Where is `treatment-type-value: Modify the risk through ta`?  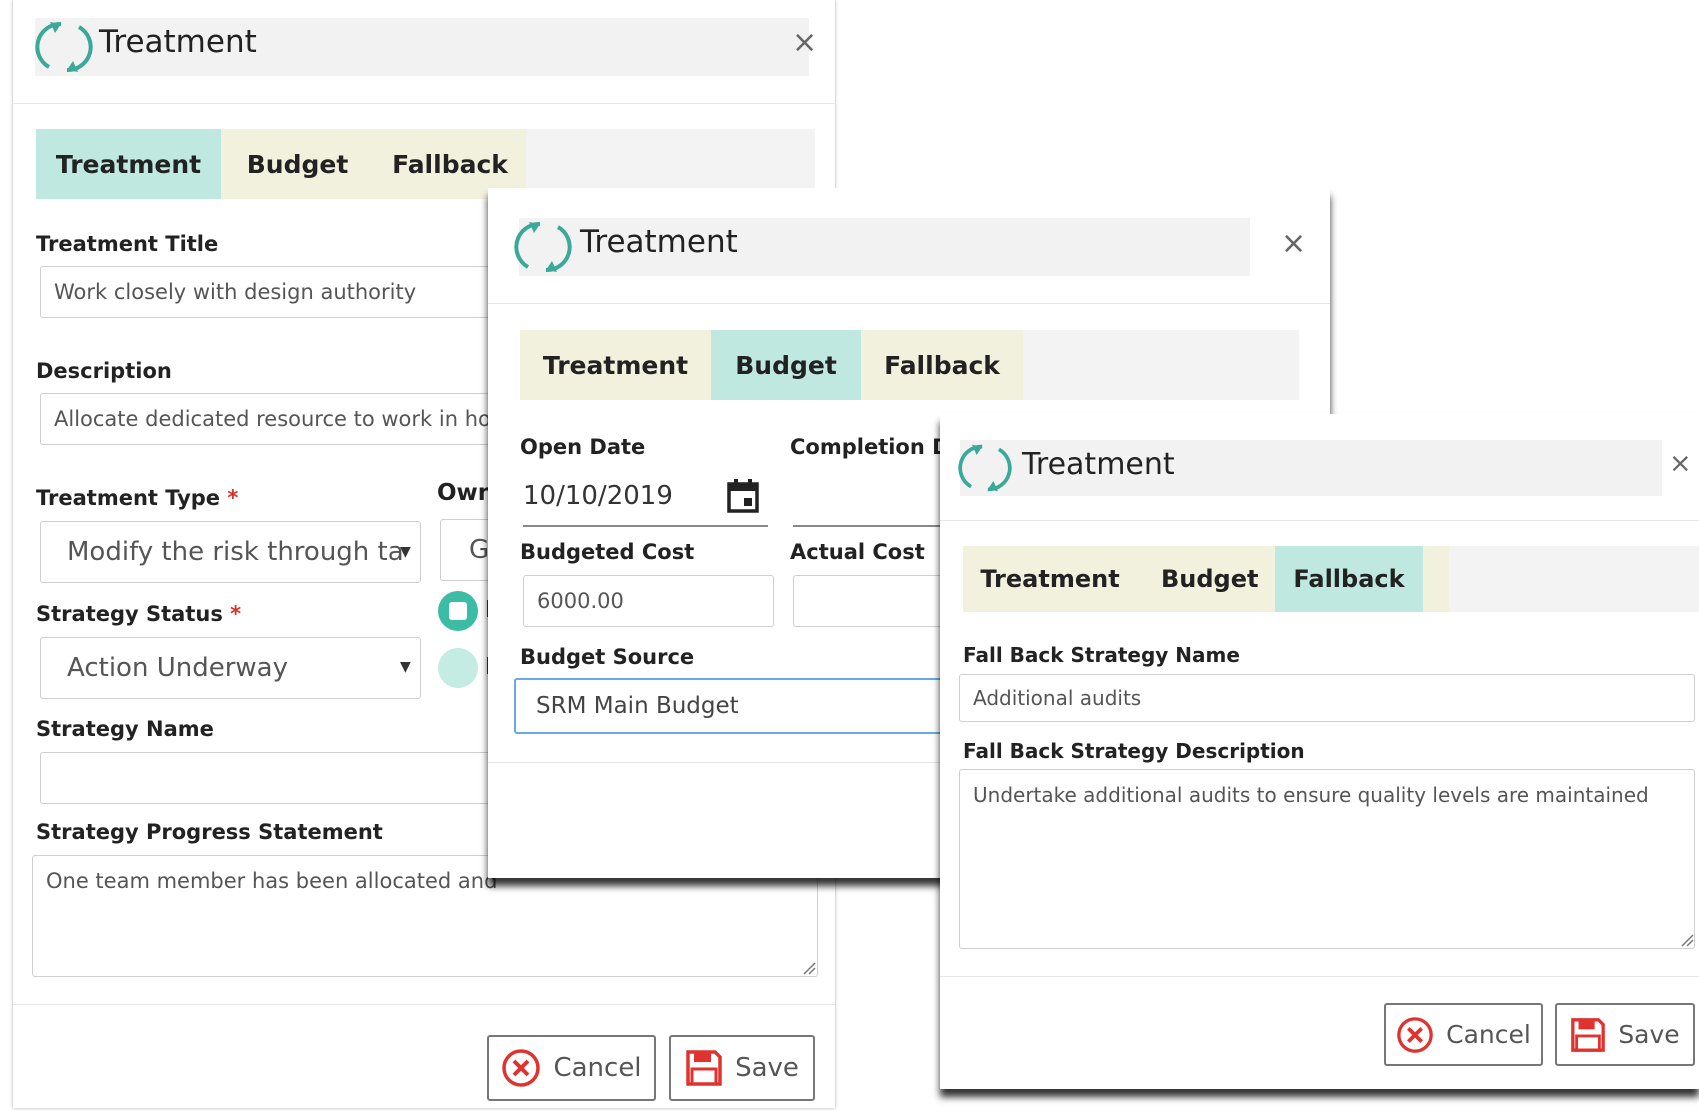
treatment-type-value: Modify the risk through ta is located at coordinates (235, 552).